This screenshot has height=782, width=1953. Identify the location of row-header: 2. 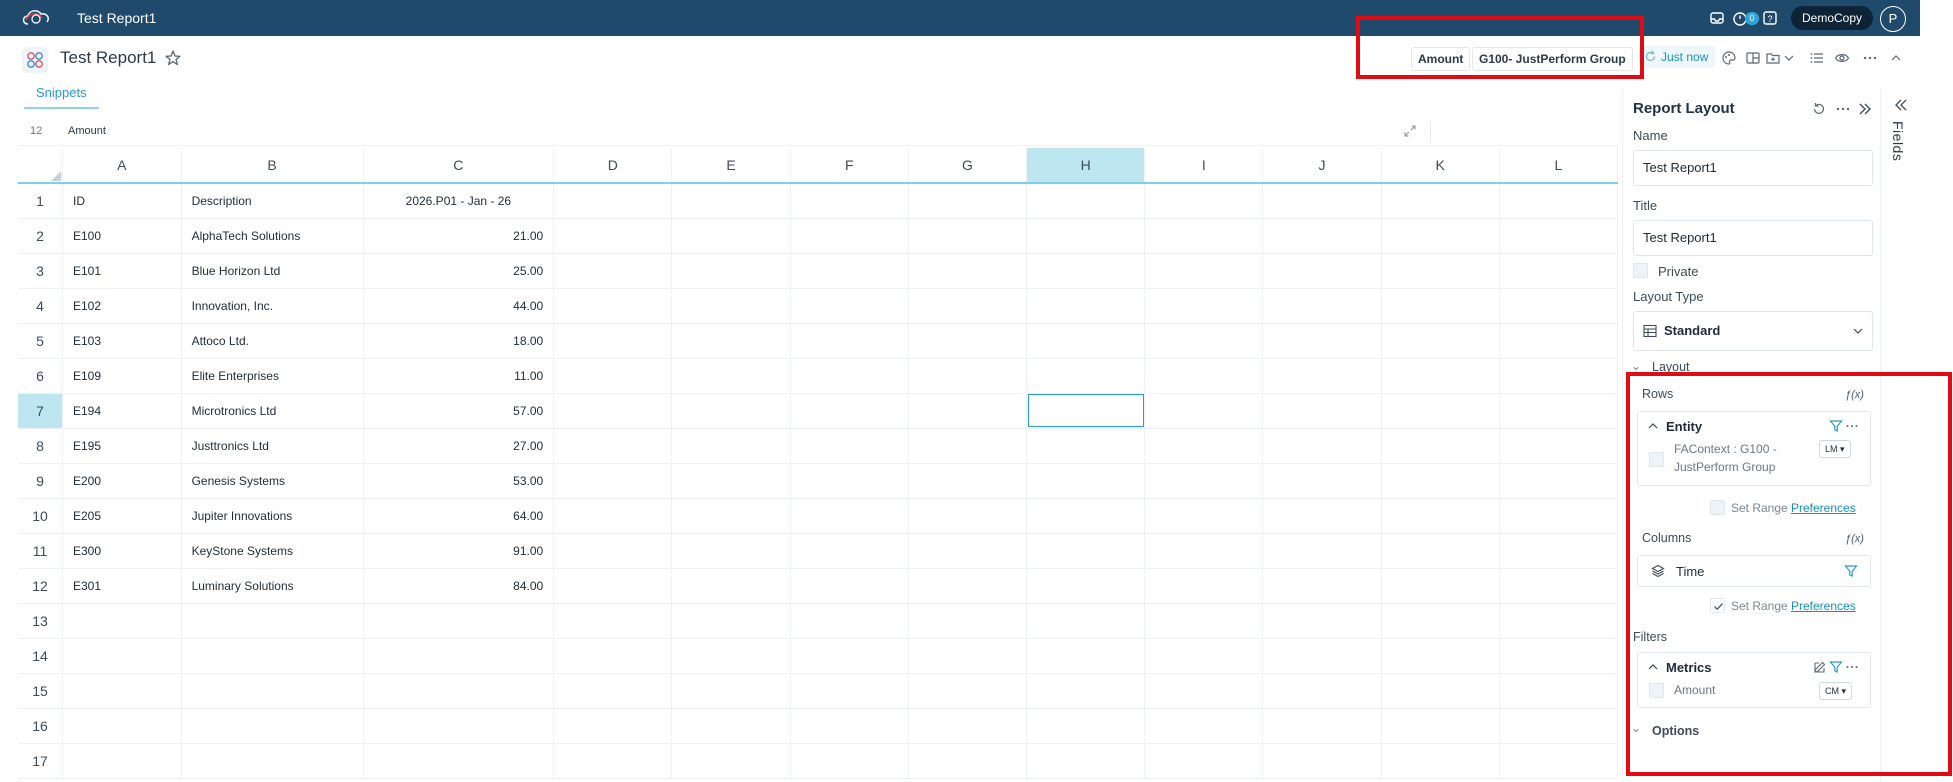
(40, 236).